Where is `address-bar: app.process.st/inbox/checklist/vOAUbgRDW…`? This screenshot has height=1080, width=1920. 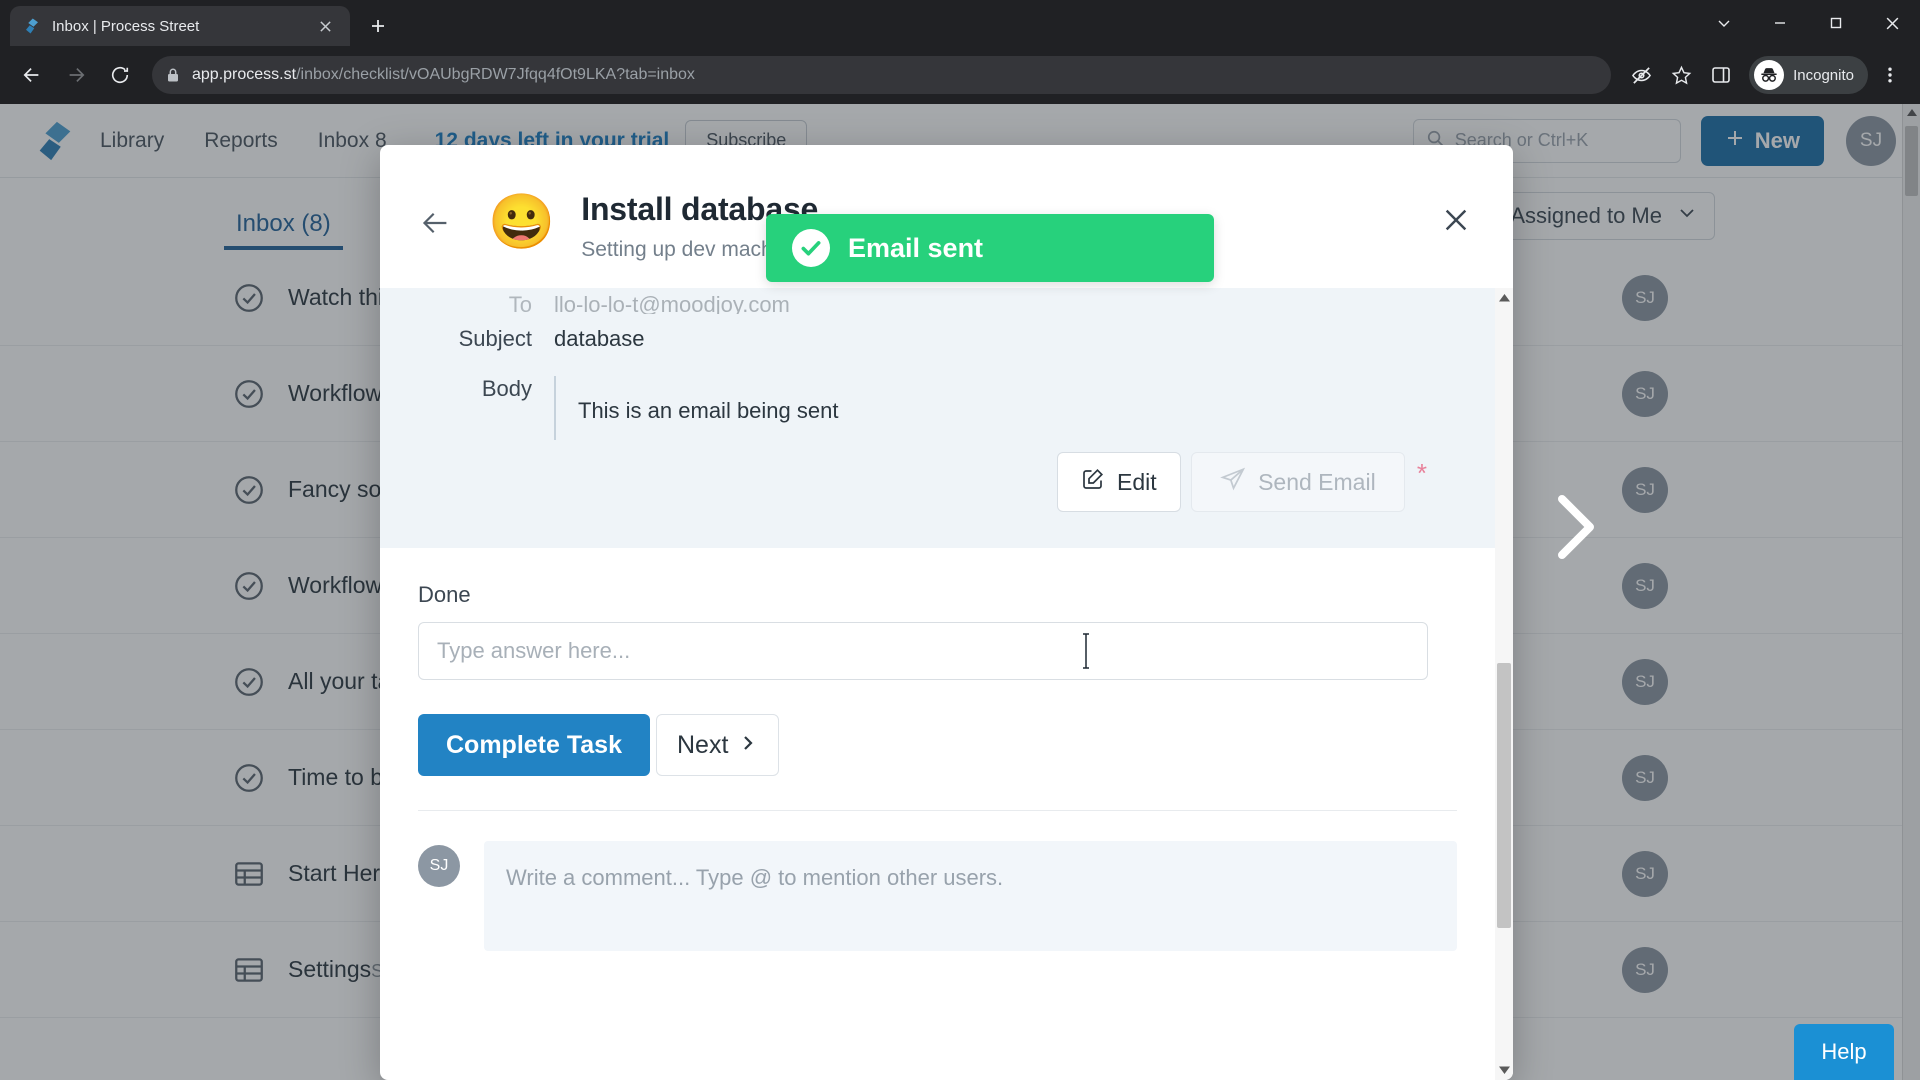
address-bar: app.process.st/inbox/checklist/vOAUbgRDW… is located at coordinates (882, 75).